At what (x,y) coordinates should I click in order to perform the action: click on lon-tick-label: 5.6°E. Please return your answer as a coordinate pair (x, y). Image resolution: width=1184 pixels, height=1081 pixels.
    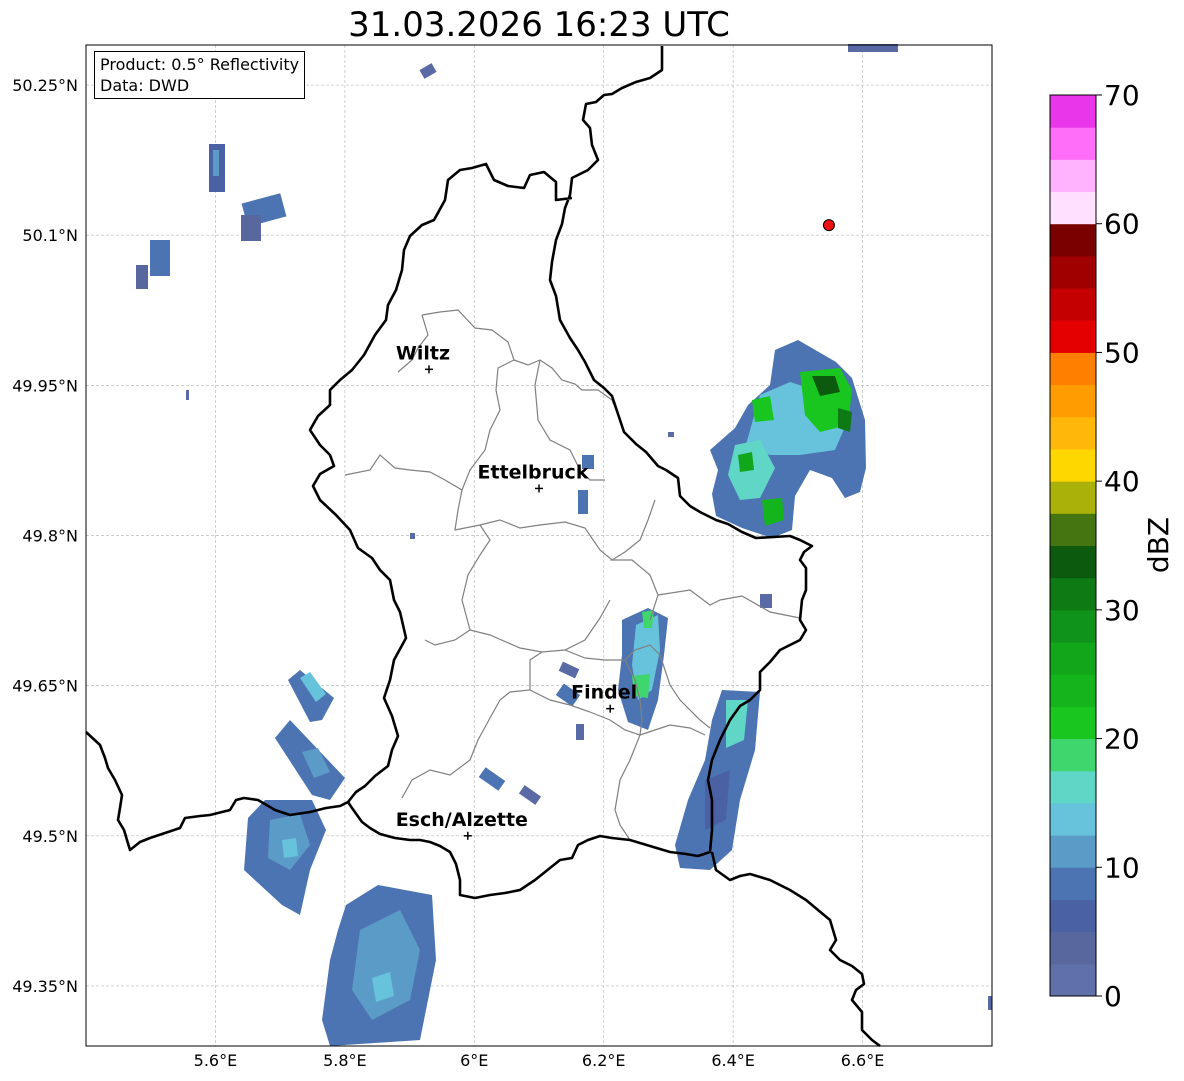
    Looking at the image, I should click on (216, 1060).